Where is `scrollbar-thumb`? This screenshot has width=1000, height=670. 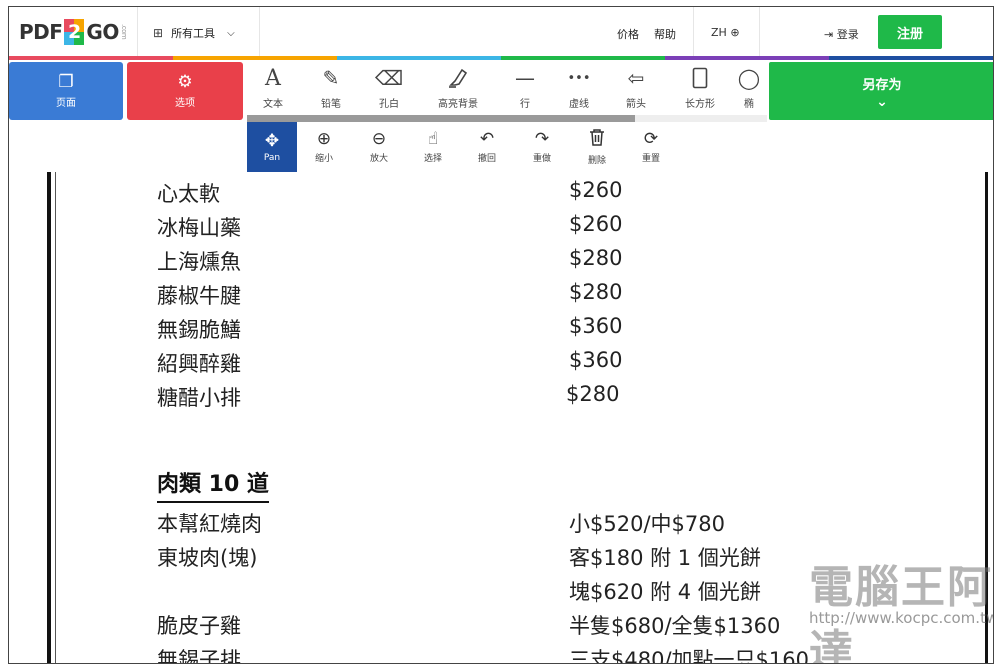 scrollbar-thumb is located at coordinates (441, 118).